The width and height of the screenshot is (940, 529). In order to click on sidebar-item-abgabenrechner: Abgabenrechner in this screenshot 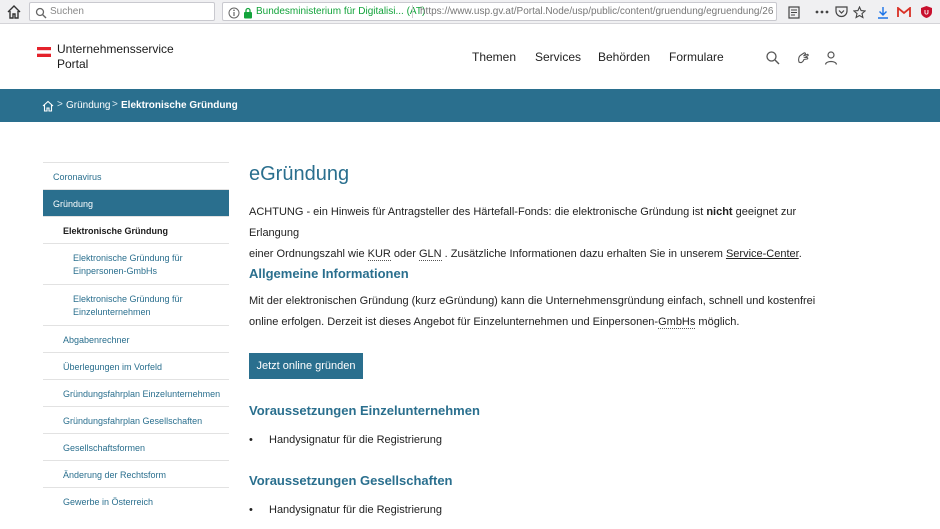, I will do `click(136, 338)`.